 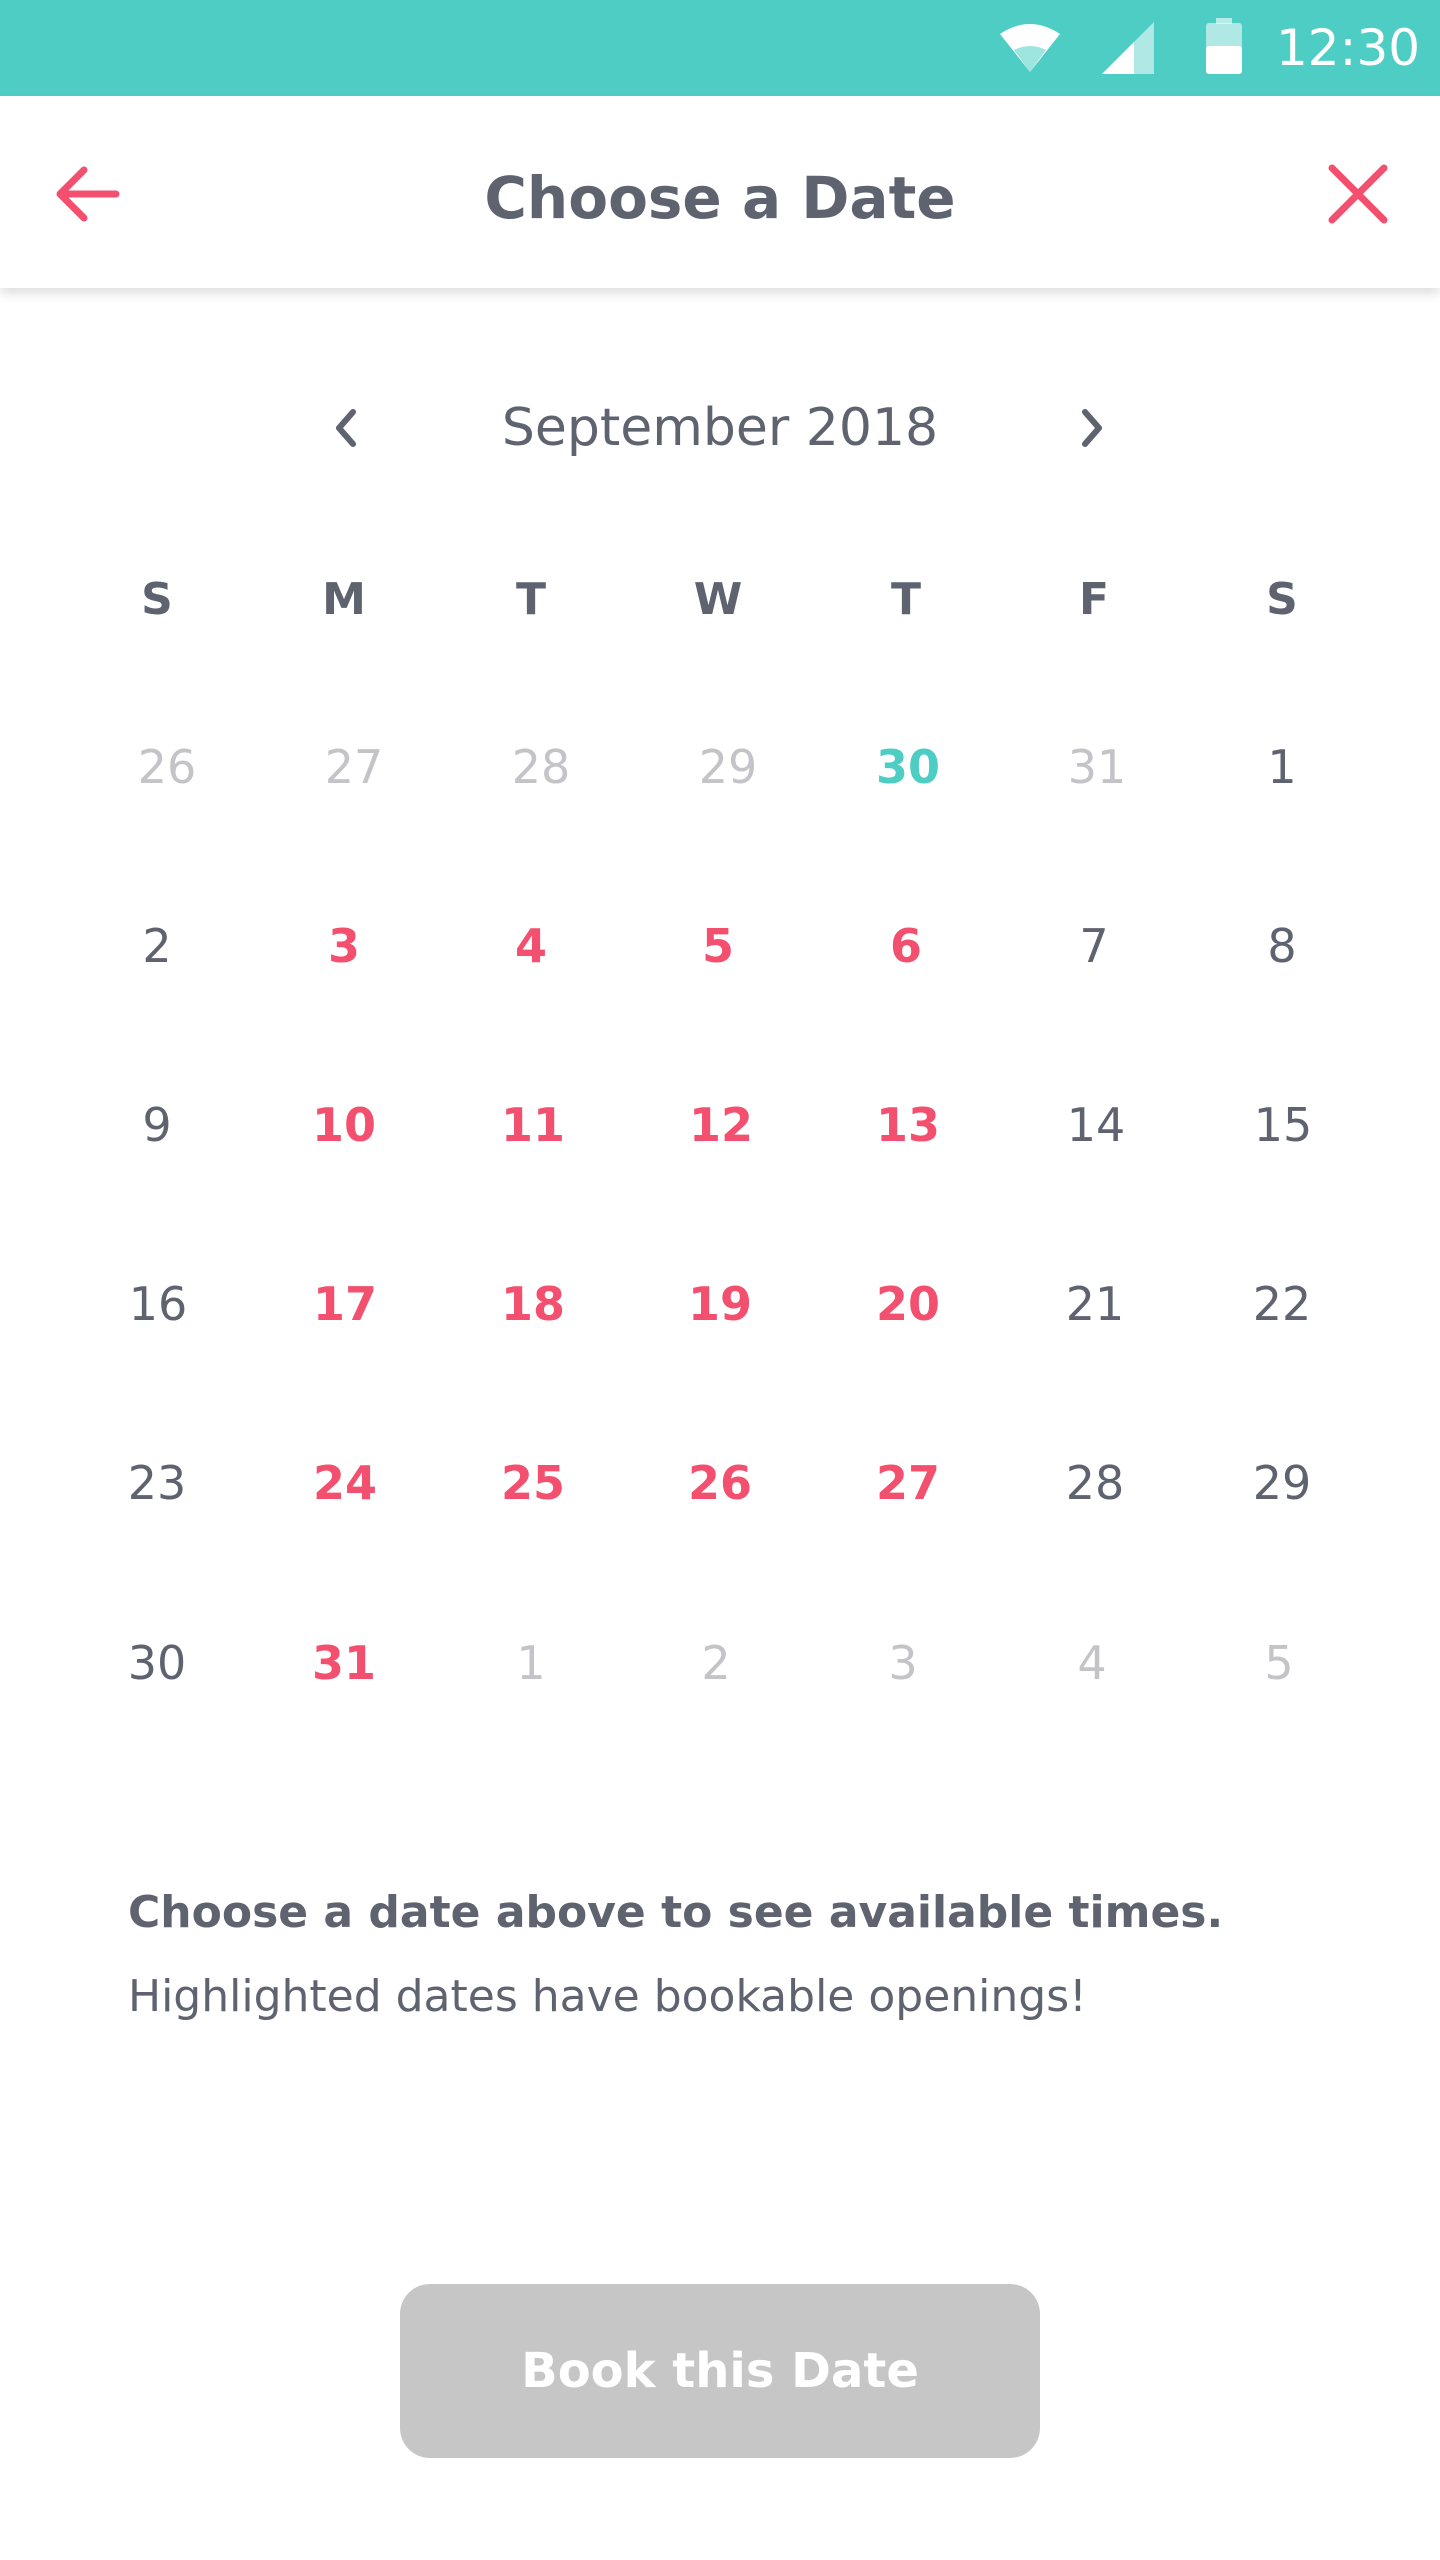 What do you see at coordinates (157, 1125) in the screenshot?
I see `calendar-day: 9` at bounding box center [157, 1125].